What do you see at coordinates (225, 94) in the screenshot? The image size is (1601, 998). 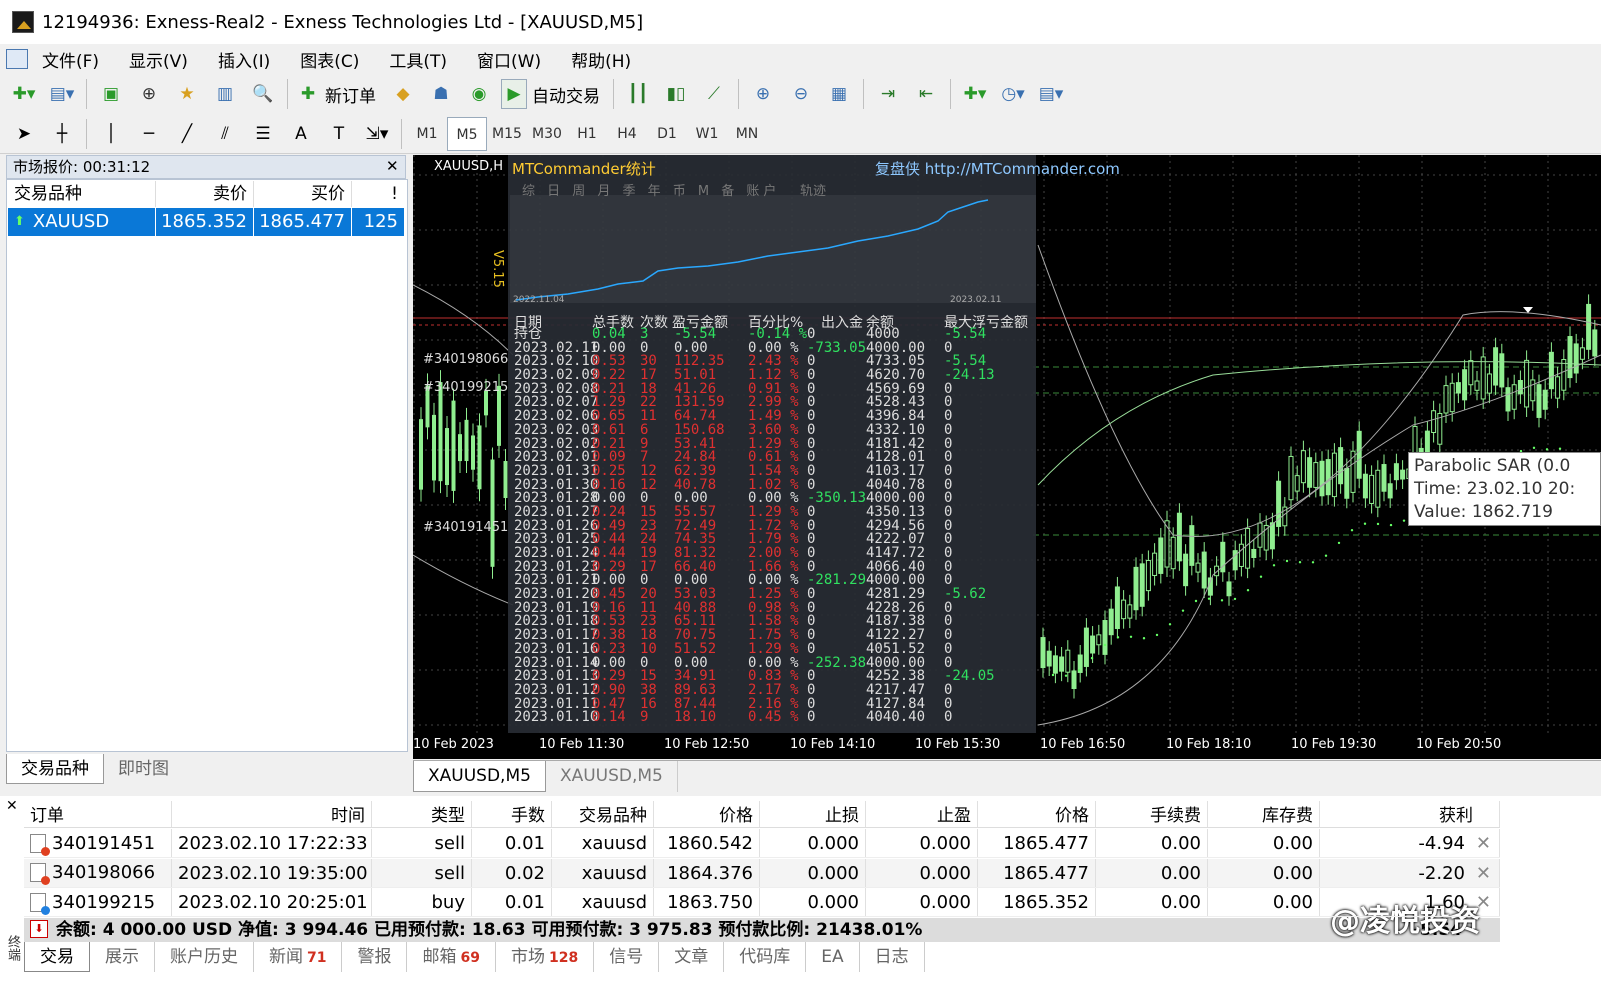 I see `terminal-icon: ▥` at bounding box center [225, 94].